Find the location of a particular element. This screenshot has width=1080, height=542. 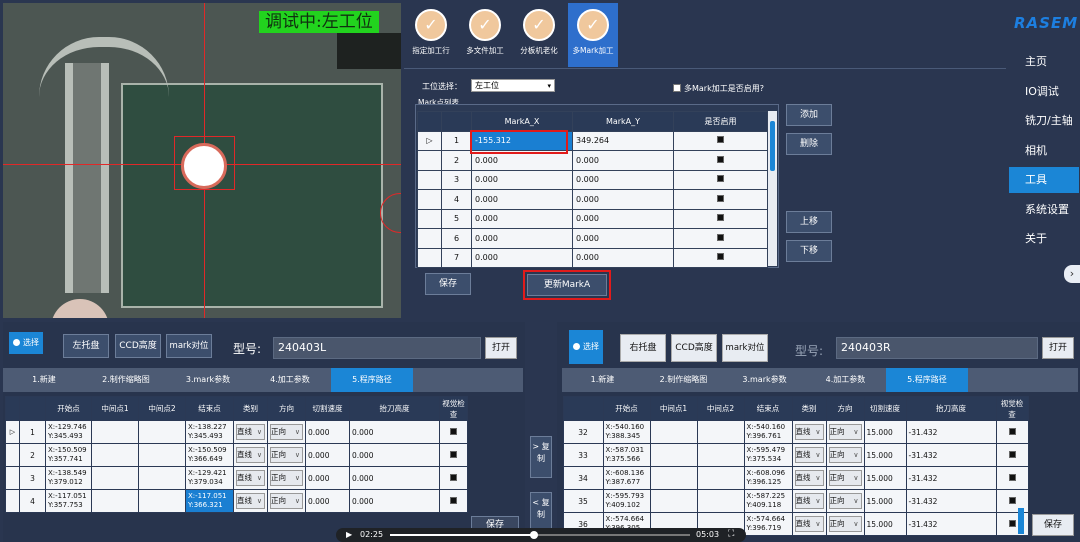

tab-mark-params: 3.mark参数 is located at coordinates (764, 380).